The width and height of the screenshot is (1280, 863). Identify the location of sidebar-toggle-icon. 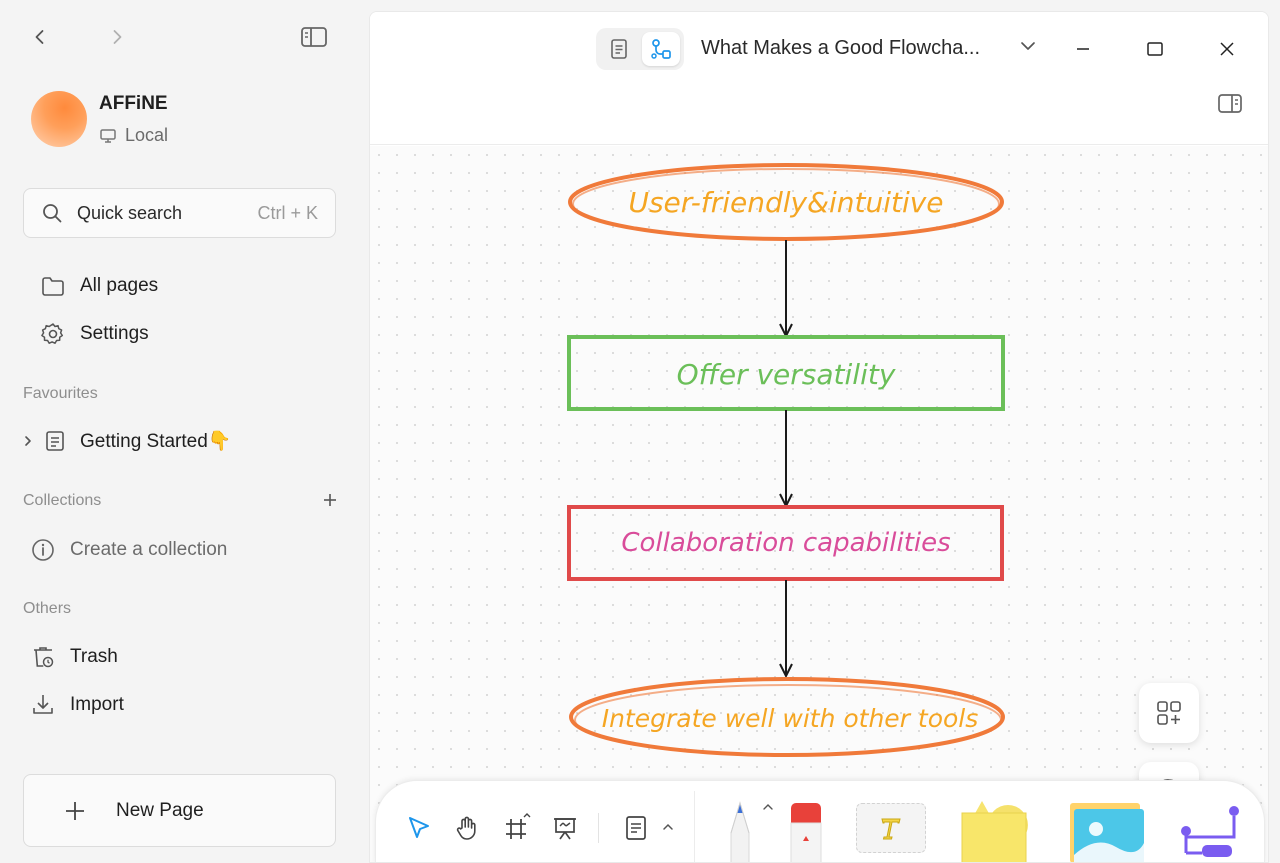
(314, 37).